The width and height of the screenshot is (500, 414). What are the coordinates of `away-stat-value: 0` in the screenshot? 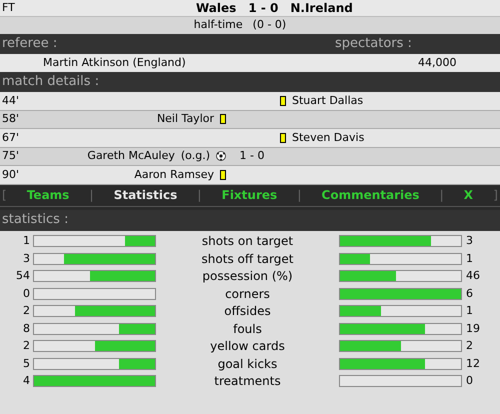 It's located at (469, 381).